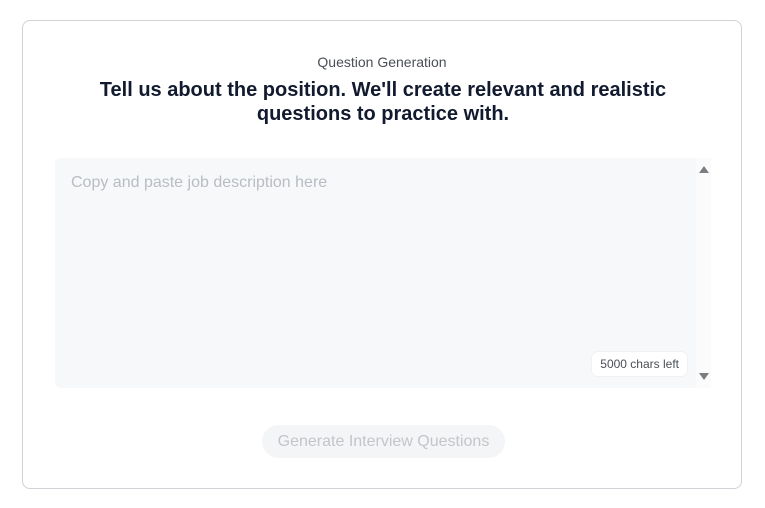 Image resolution: width=765 pixels, height=508 pixels. What do you see at coordinates (704, 169) in the screenshot?
I see `scroll-up-arrow-icon` at bounding box center [704, 169].